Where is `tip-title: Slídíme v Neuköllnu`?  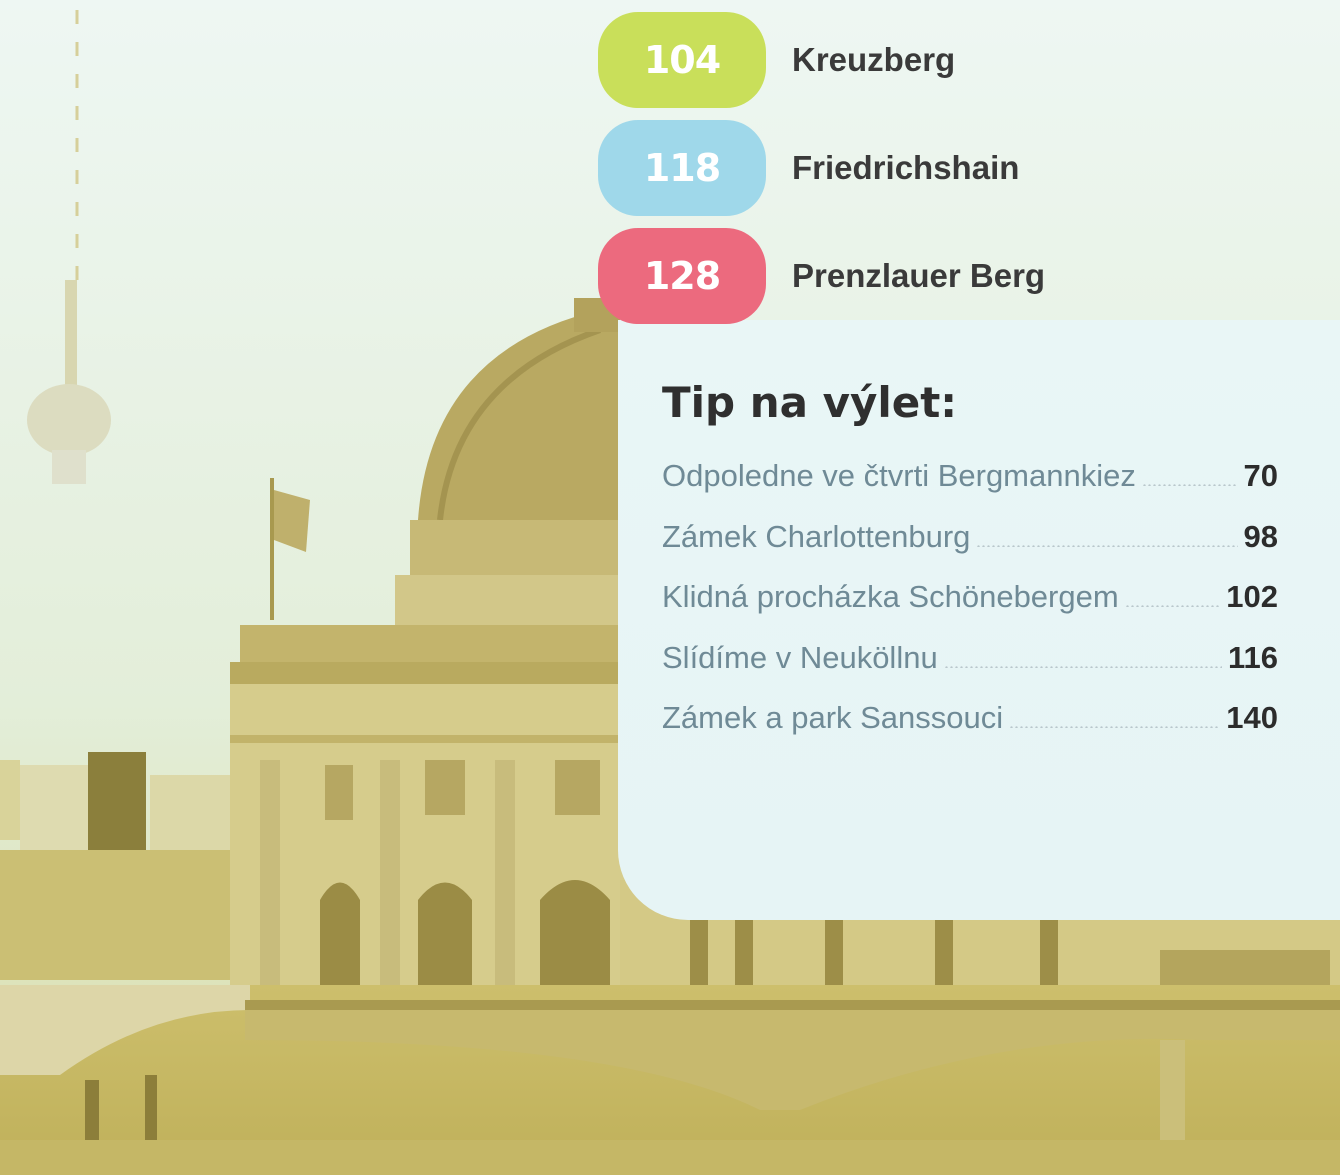
tip-title: Slídíme v Neuköllnu is located at coordinates (800, 657).